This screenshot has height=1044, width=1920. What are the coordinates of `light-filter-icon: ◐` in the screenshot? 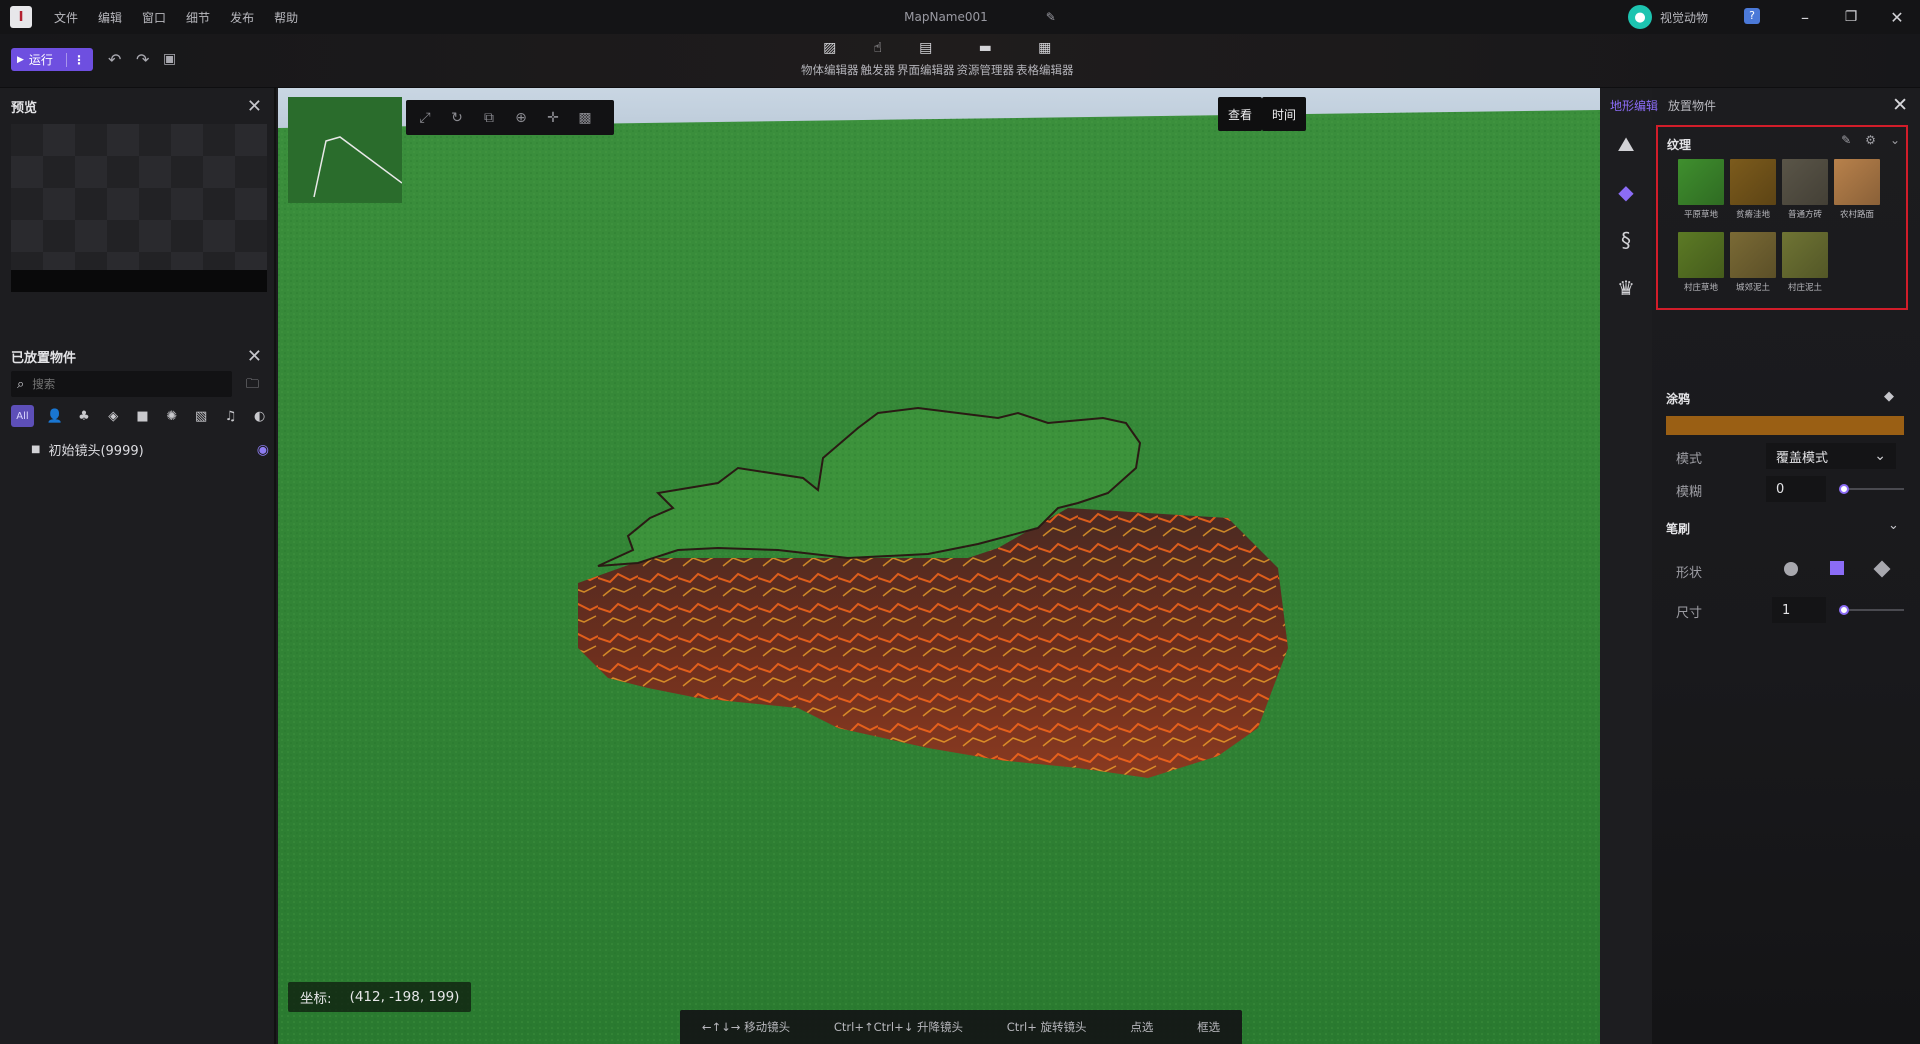 It's located at (259, 416).